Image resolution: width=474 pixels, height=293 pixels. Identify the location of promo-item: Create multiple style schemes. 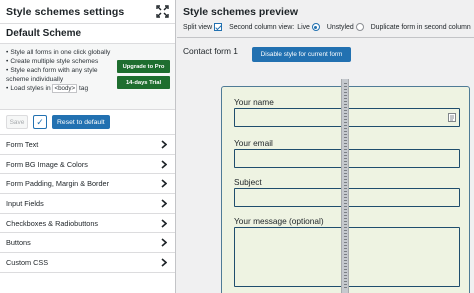
(60, 61).